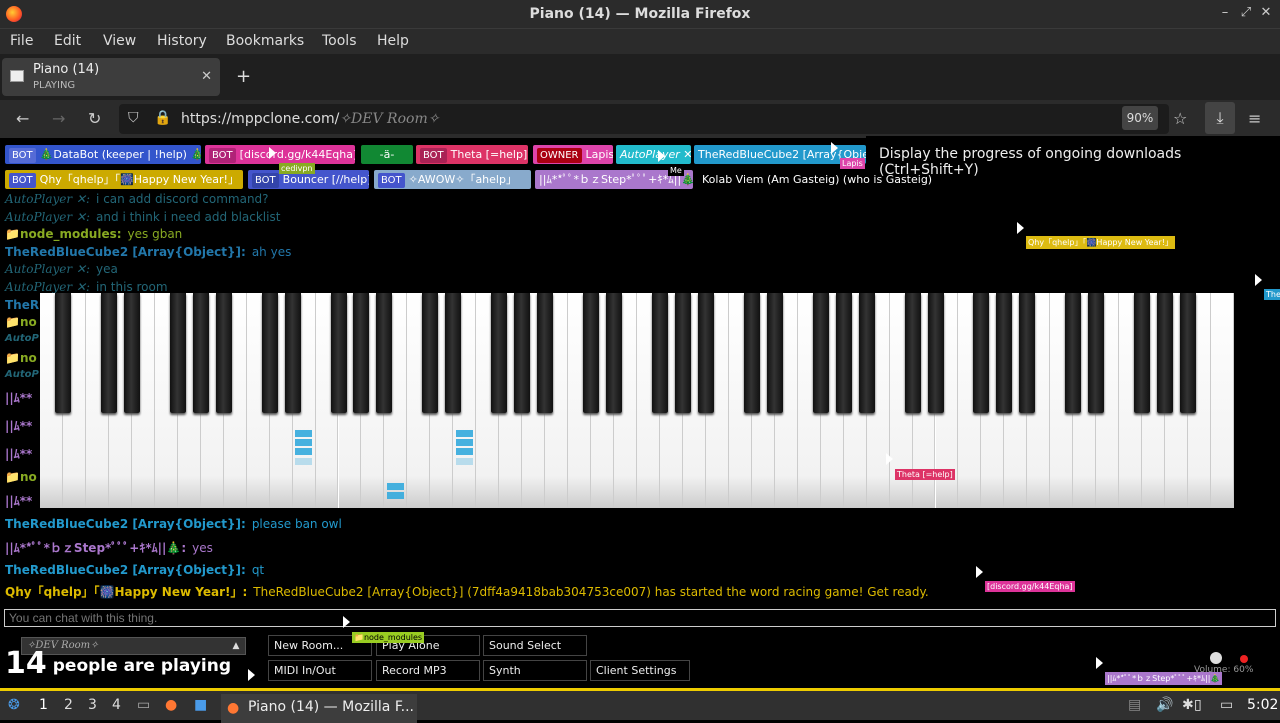 The image size is (1280, 723). What do you see at coordinates (1180, 118) in the screenshot?
I see `bookmark-star-icon: ☆` at bounding box center [1180, 118].